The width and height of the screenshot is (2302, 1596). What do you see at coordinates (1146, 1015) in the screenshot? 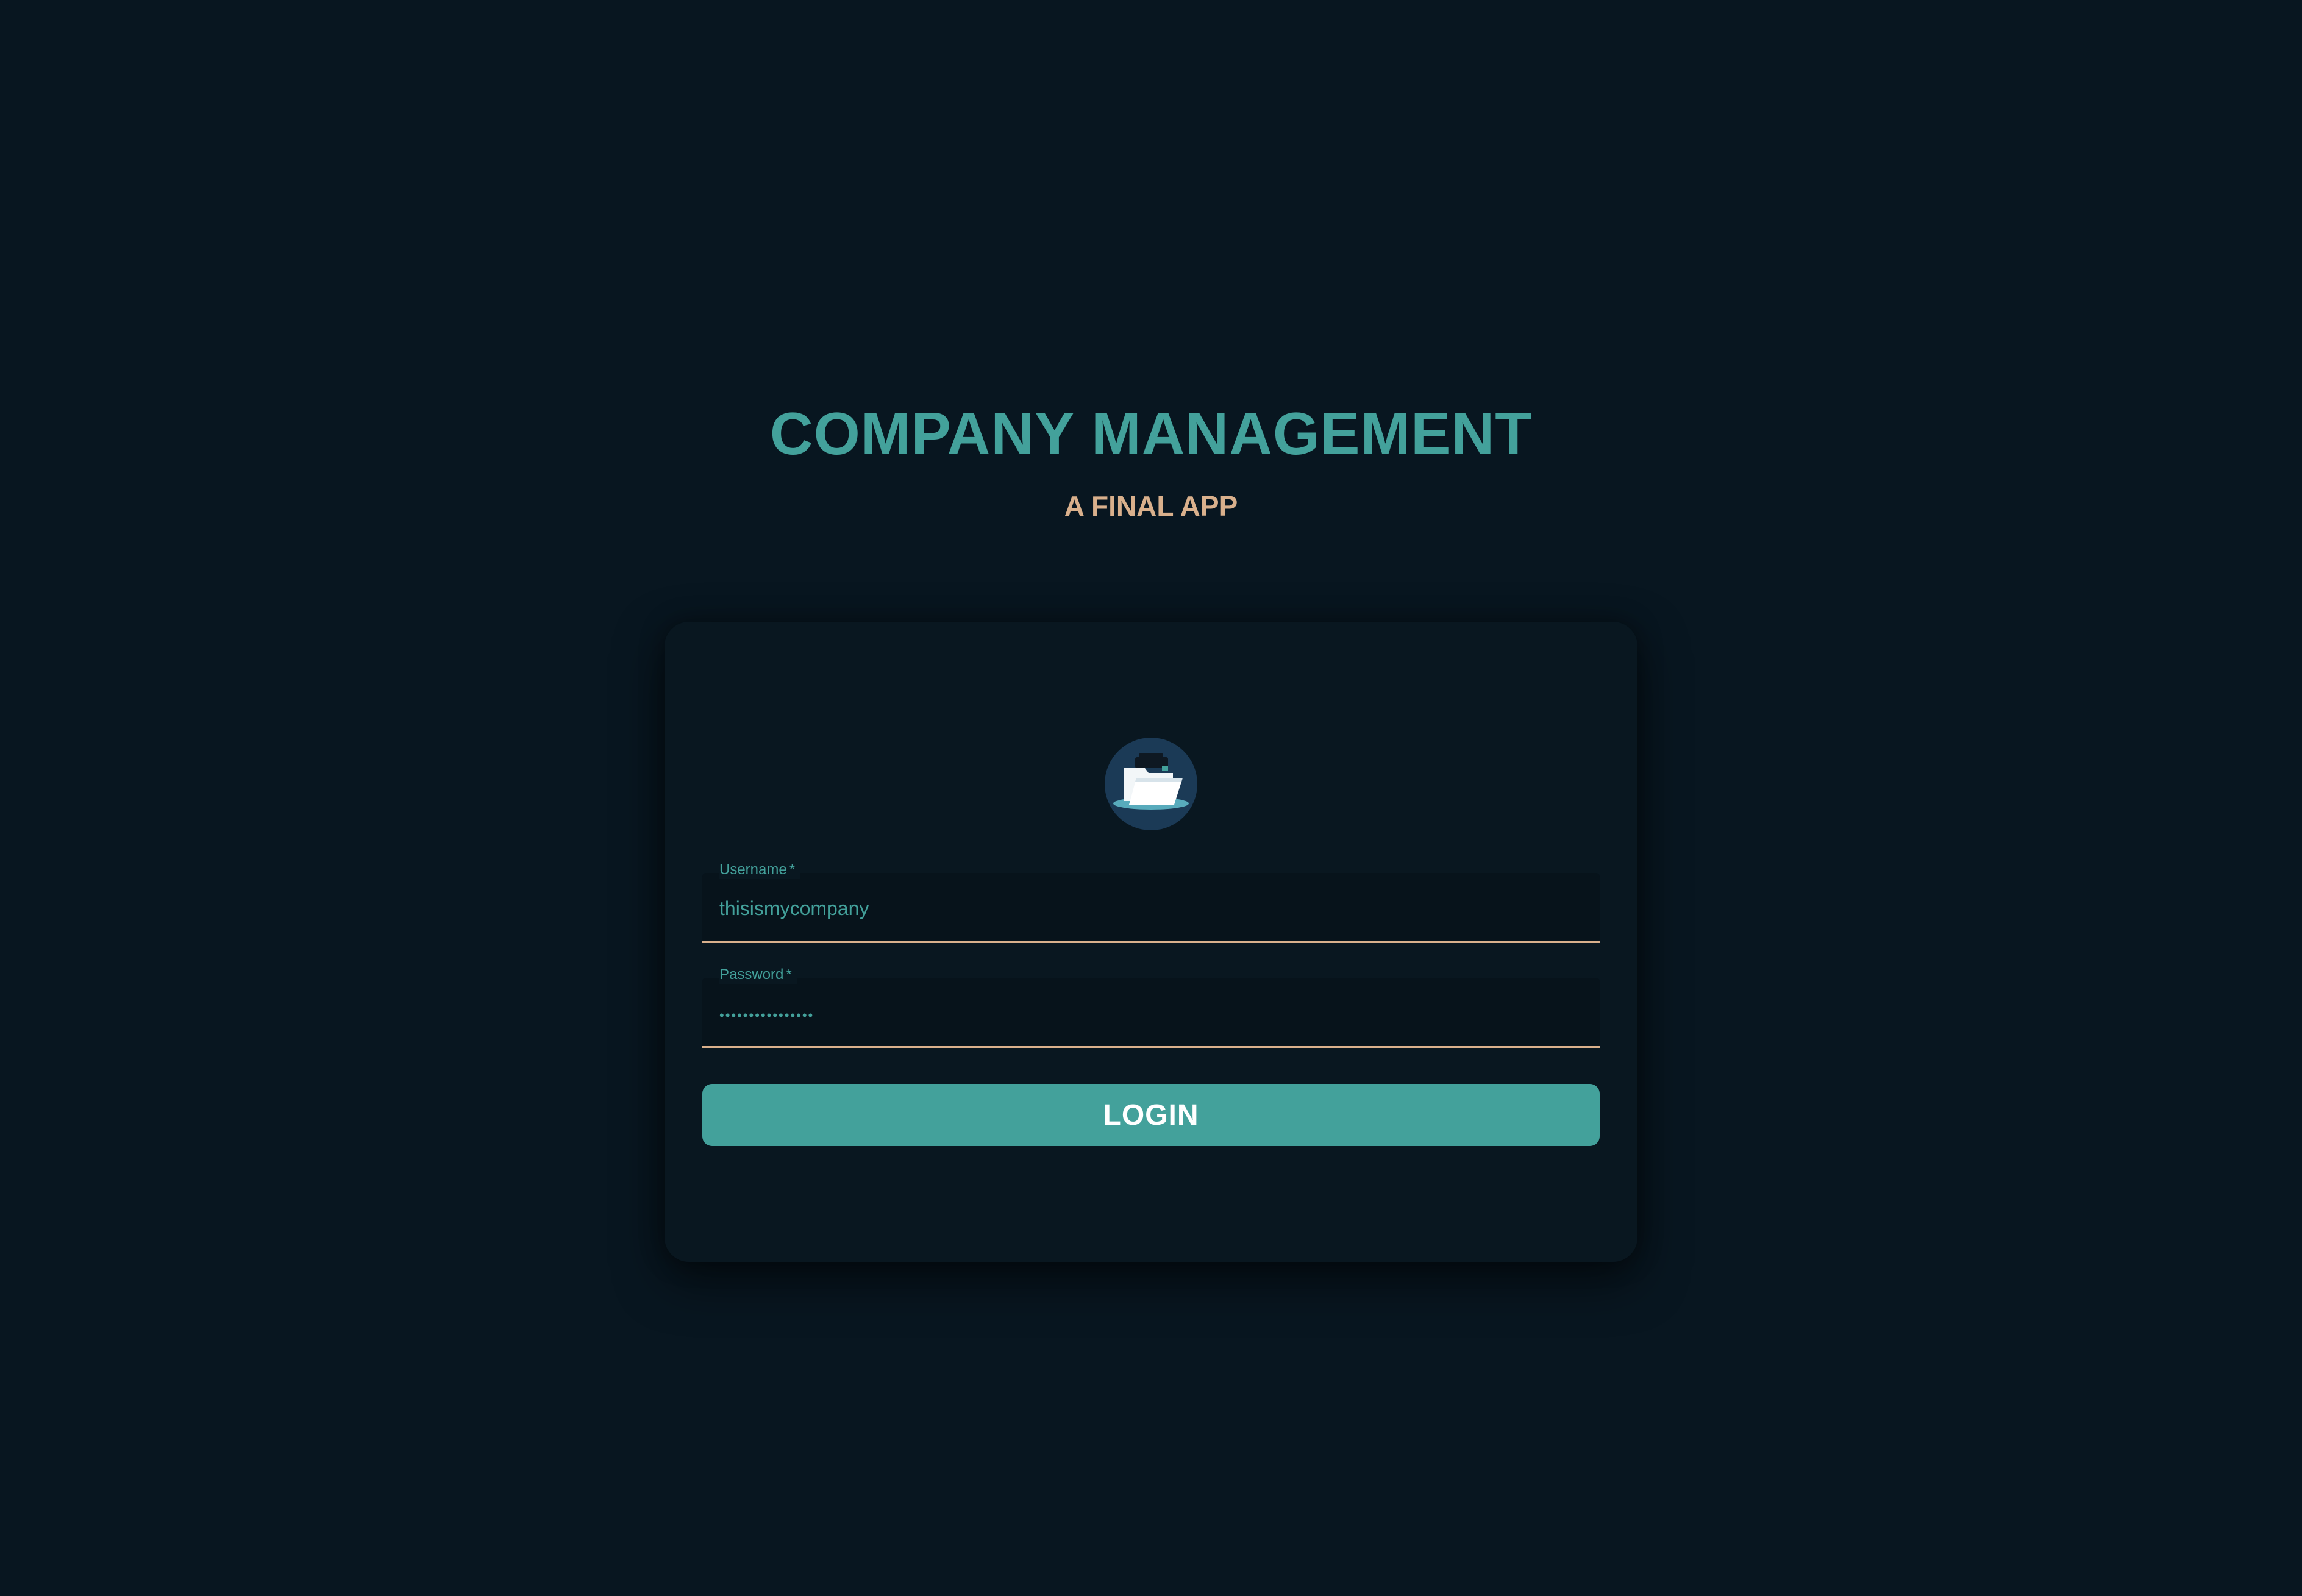
I see `password-input: ••••••••••••••••` at bounding box center [1146, 1015].